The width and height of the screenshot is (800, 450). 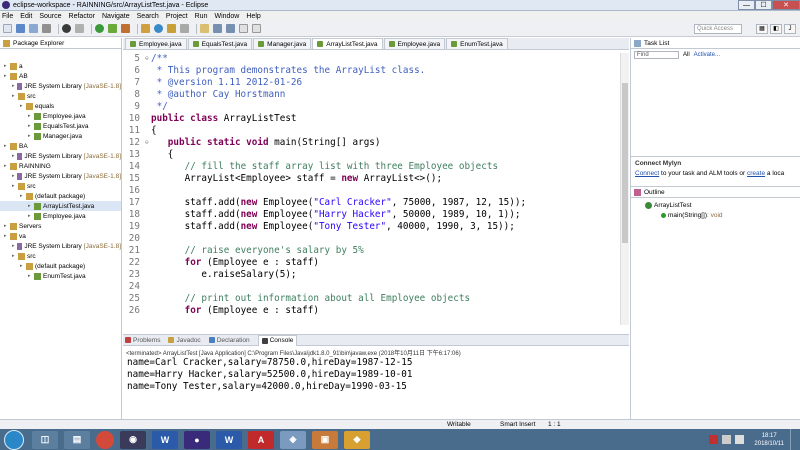 What do you see at coordinates (99, 28) in the screenshot?
I see `run-icon` at bounding box center [99, 28].